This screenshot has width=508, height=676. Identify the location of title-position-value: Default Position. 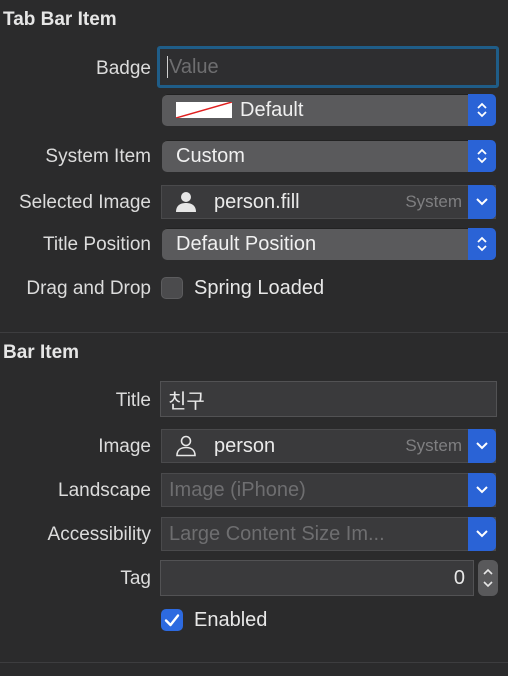
(246, 243).